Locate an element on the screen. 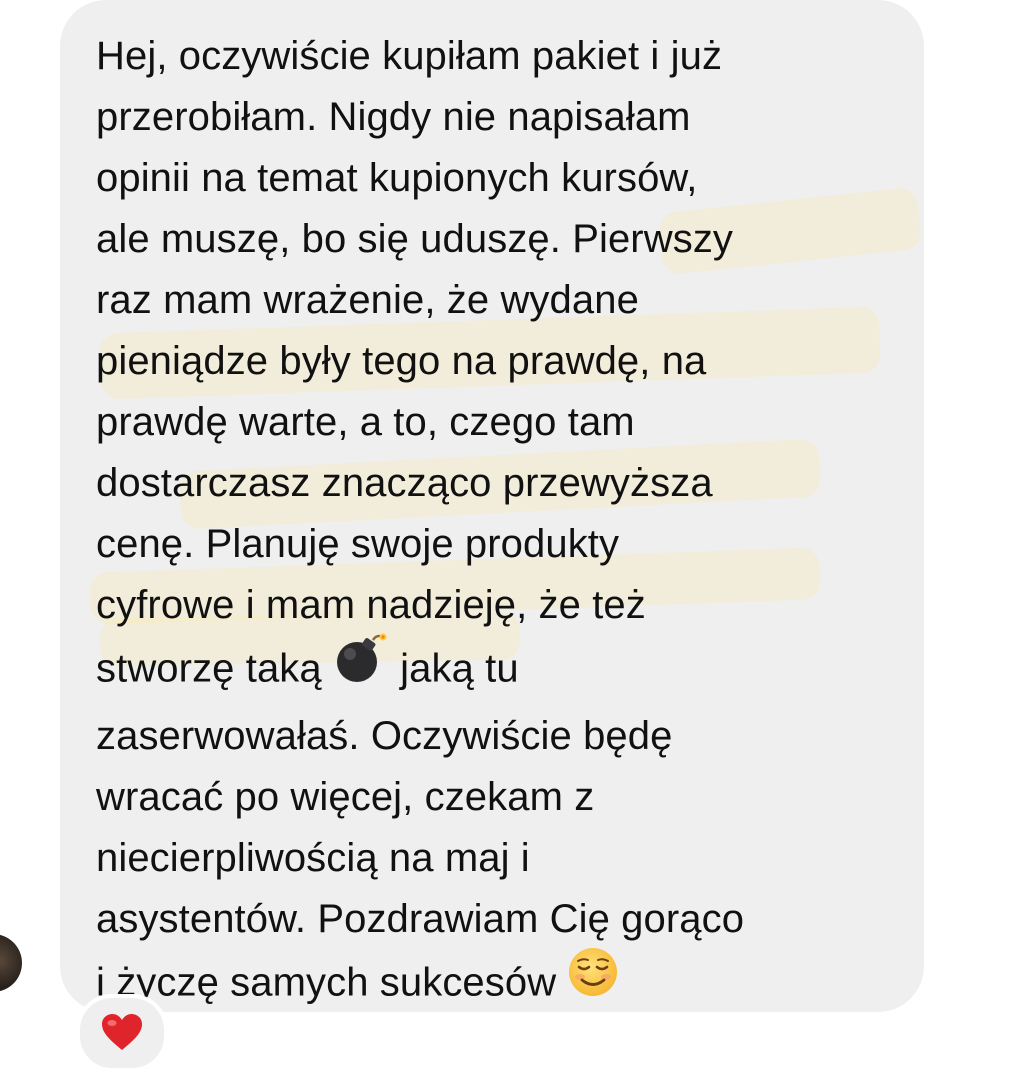  message-line: zaserwowałaś. Oczywiście będę is located at coordinates (384, 736).